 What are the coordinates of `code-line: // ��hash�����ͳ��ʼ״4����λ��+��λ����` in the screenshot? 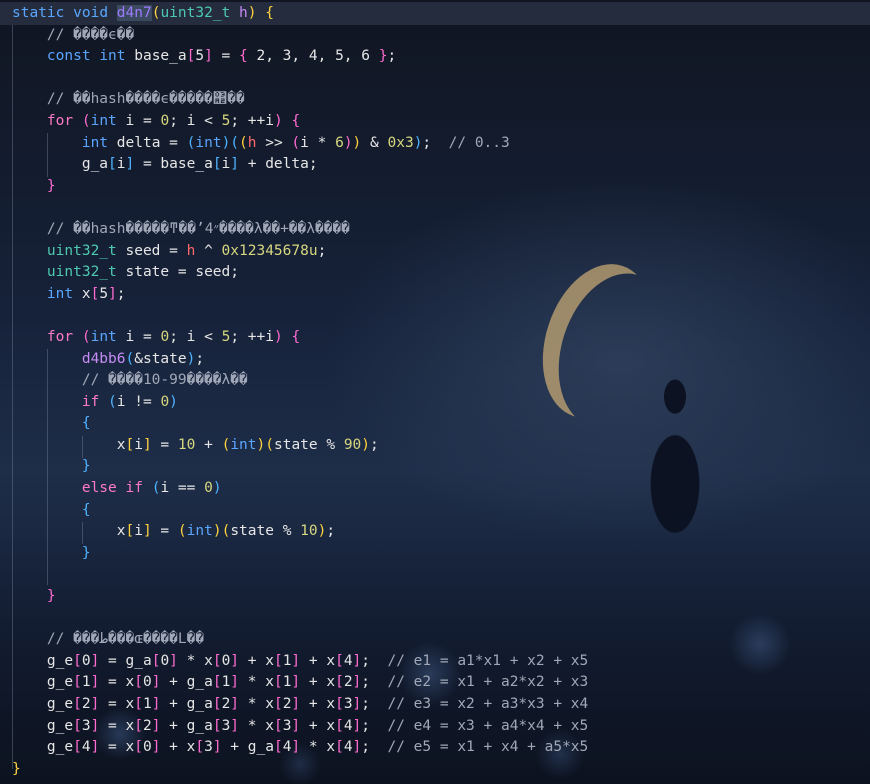 It's located at (435, 230).